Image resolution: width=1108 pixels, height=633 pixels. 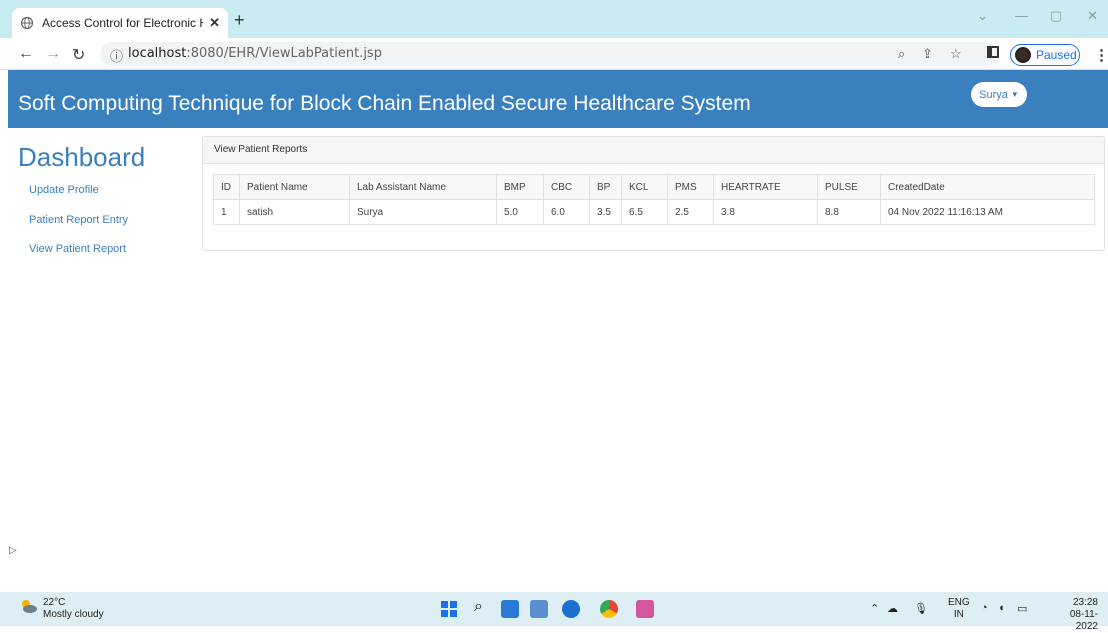 I want to click on column-header-id: ID, so click(x=226, y=187).